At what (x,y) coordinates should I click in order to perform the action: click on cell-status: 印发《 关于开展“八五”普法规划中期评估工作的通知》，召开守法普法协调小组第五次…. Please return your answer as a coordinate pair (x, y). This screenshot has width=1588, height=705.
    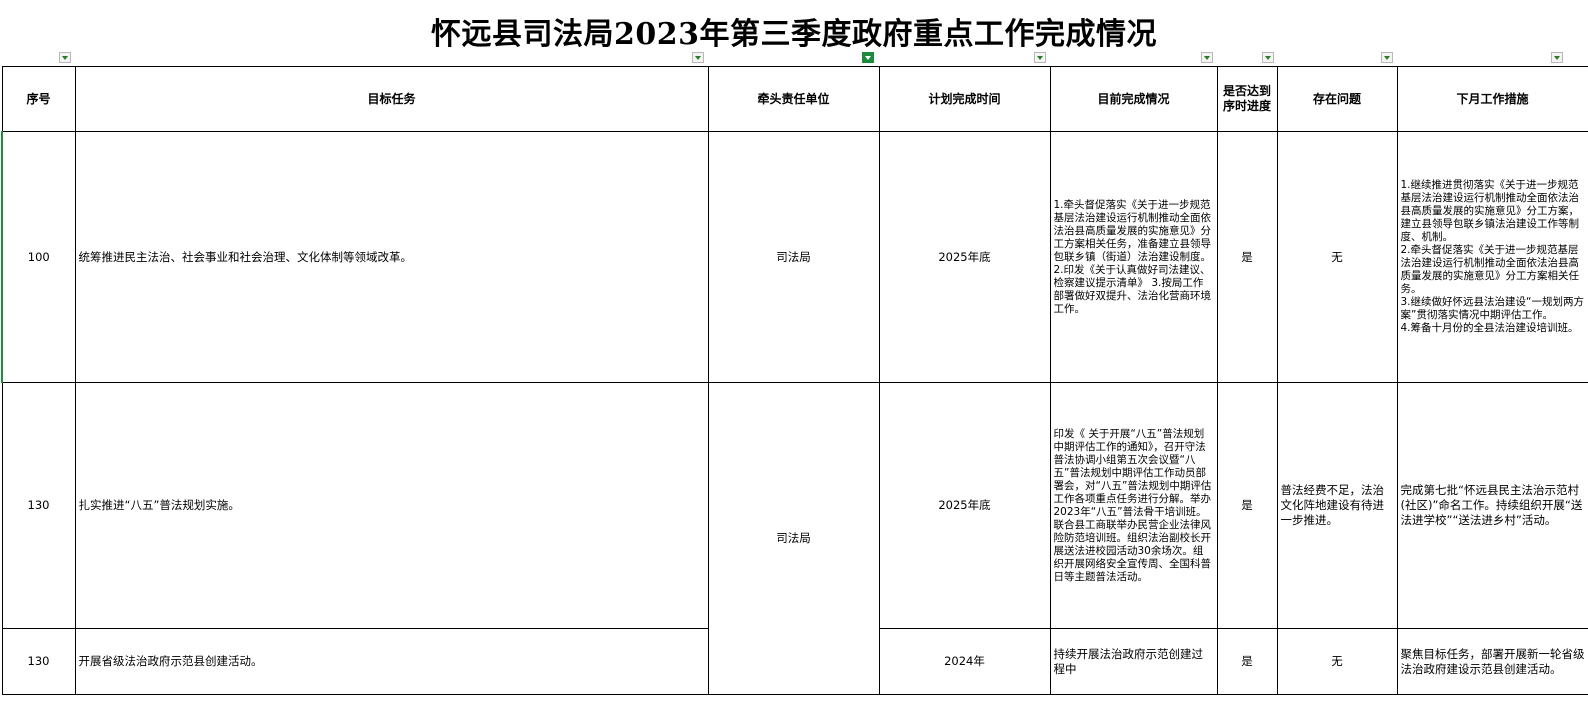
    Looking at the image, I should click on (1133, 505).